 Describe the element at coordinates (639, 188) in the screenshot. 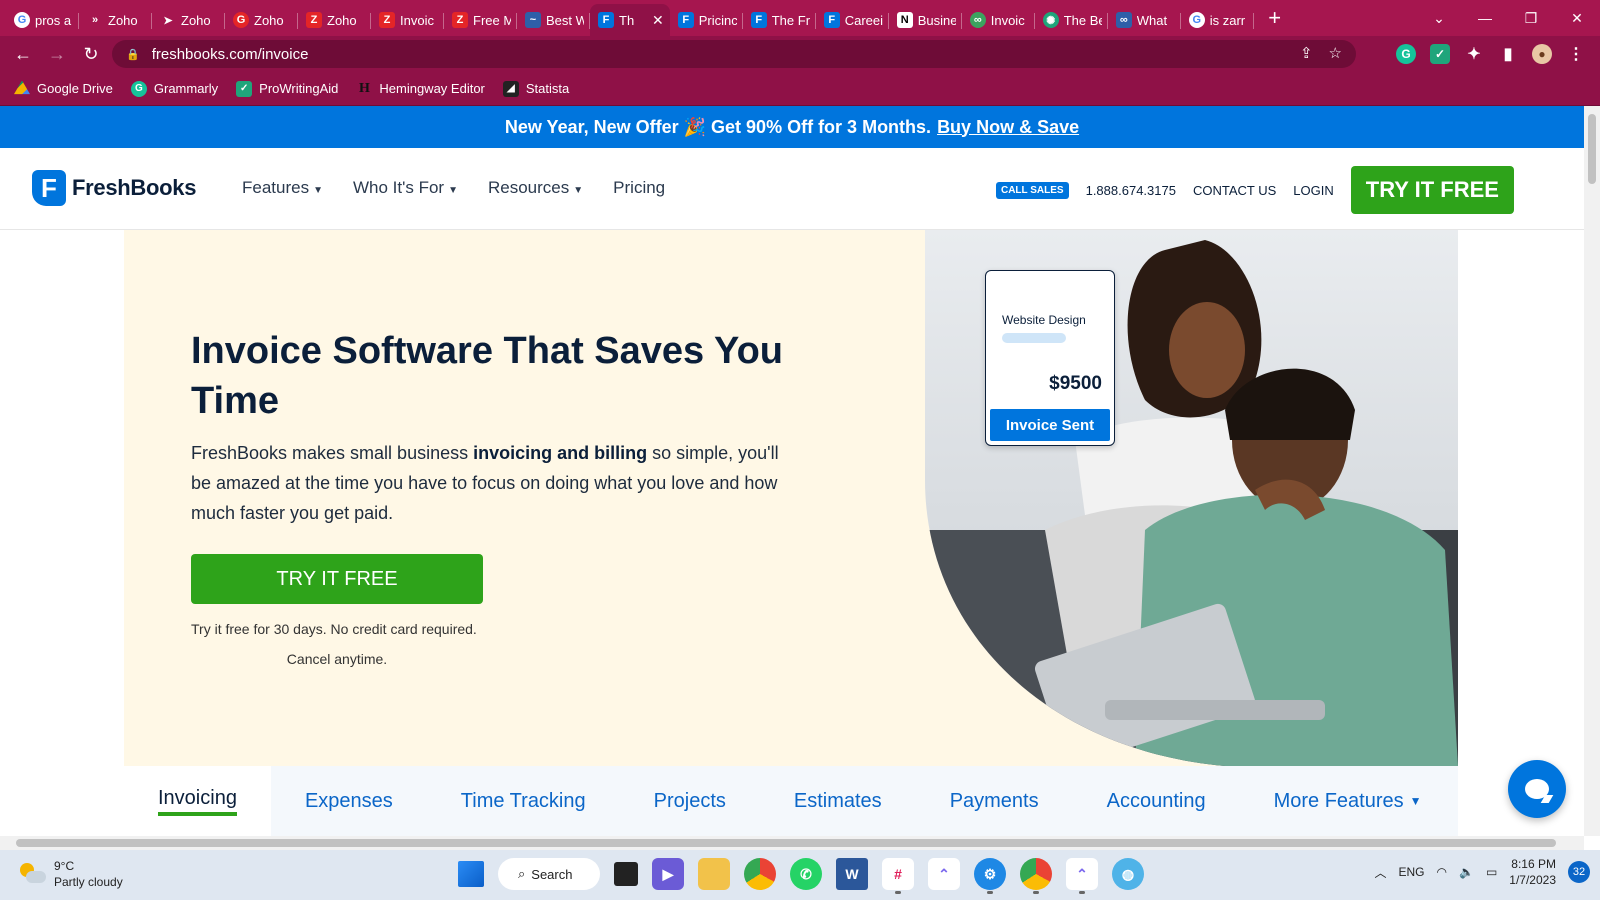

I see `menu-pricing: Pricing` at that location.